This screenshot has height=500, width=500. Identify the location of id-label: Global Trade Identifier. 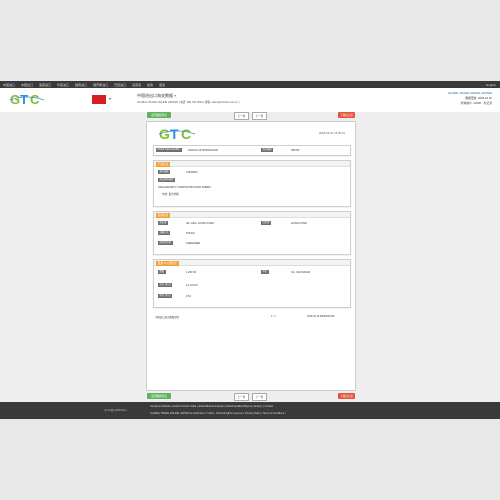
(169, 150).